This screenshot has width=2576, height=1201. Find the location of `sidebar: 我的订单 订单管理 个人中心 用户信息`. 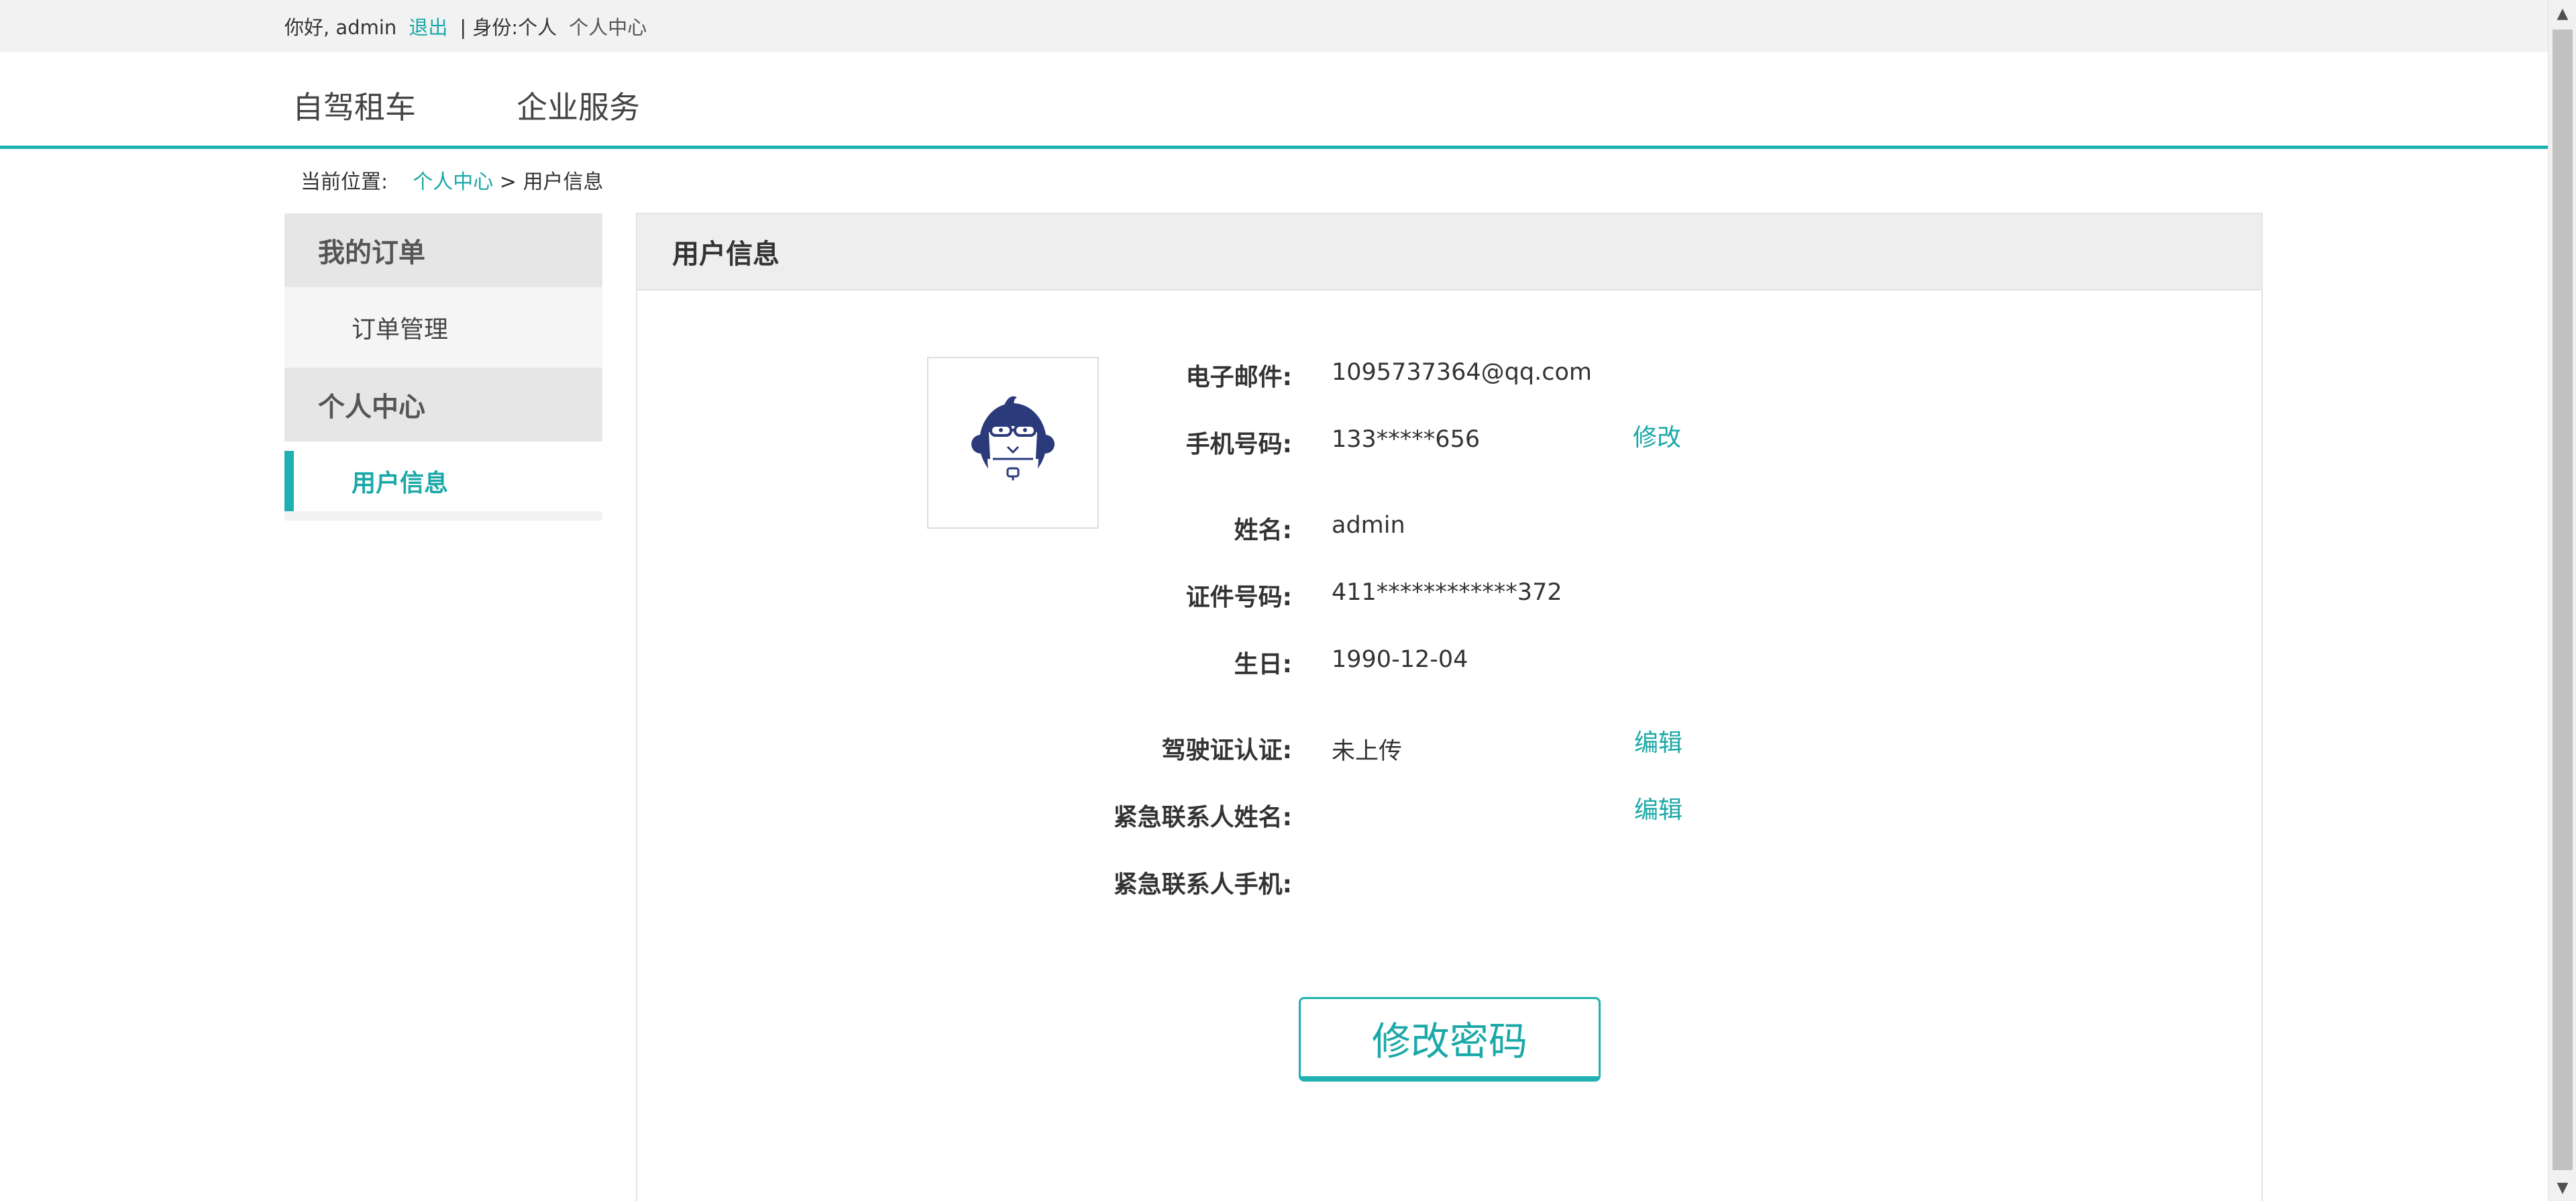

sidebar: 我的订单 订单管理 个人中心 用户信息 is located at coordinates (443, 367).